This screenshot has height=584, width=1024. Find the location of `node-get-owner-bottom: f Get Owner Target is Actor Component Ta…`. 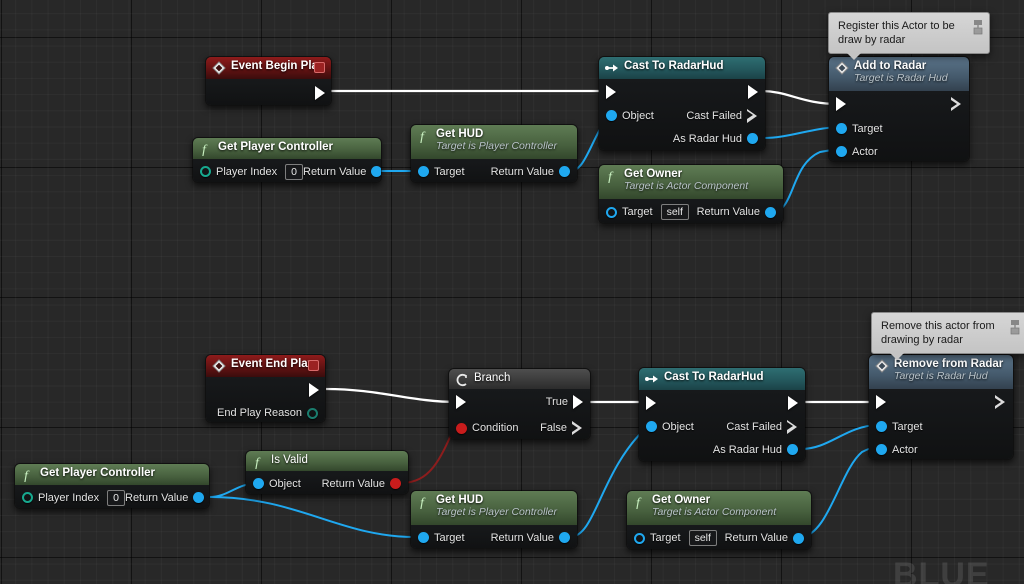

node-get-owner-bottom: f Get Owner Target is Actor Component Ta… is located at coordinates (719, 520).